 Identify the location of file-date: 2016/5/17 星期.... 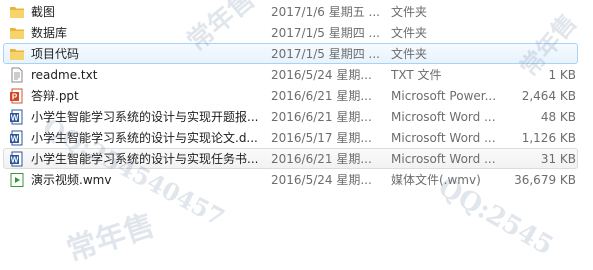
(321, 138).